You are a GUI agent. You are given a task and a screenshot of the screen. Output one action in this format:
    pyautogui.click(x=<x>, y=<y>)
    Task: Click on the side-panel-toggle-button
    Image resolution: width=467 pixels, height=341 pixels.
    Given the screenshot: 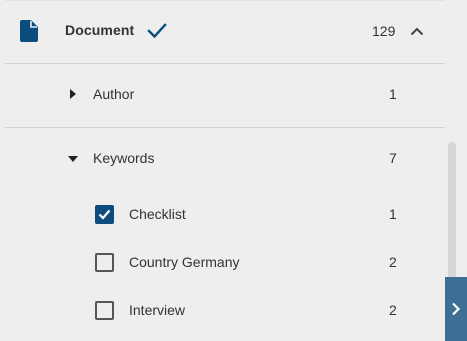 What is the action you would take?
    pyautogui.click(x=456, y=309)
    